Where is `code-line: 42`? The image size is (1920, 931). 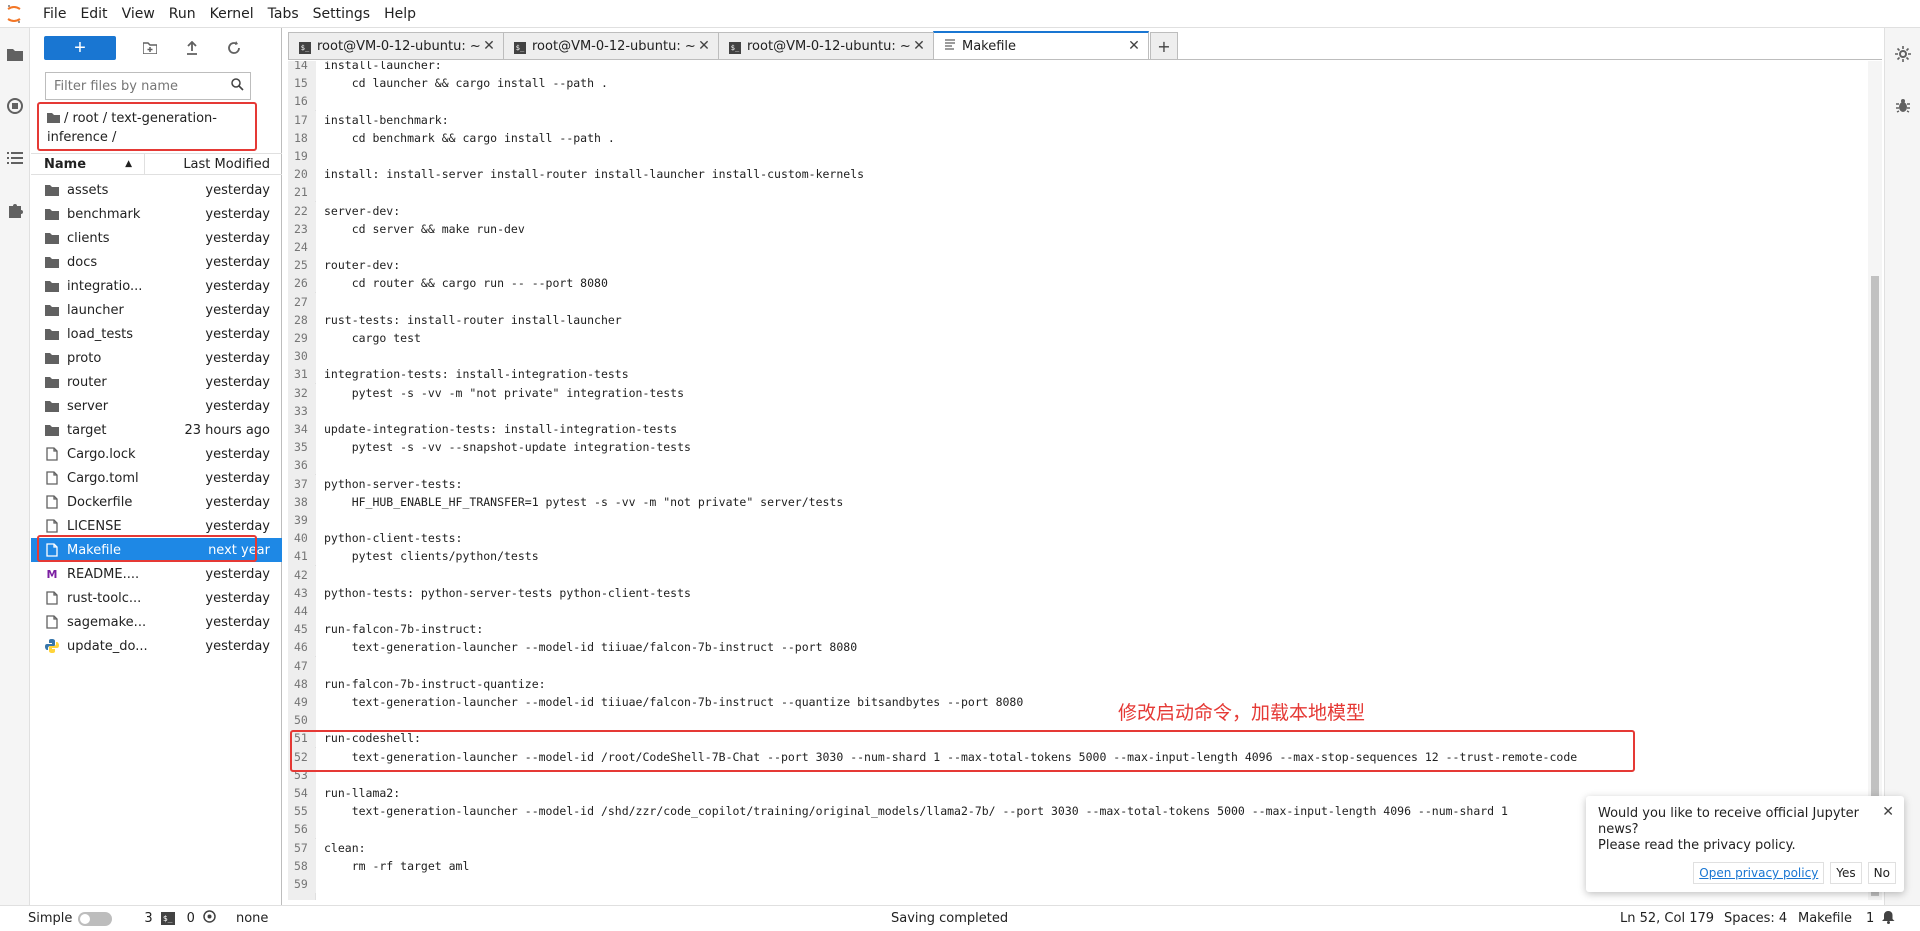 code-line: 42 is located at coordinates (1078, 574).